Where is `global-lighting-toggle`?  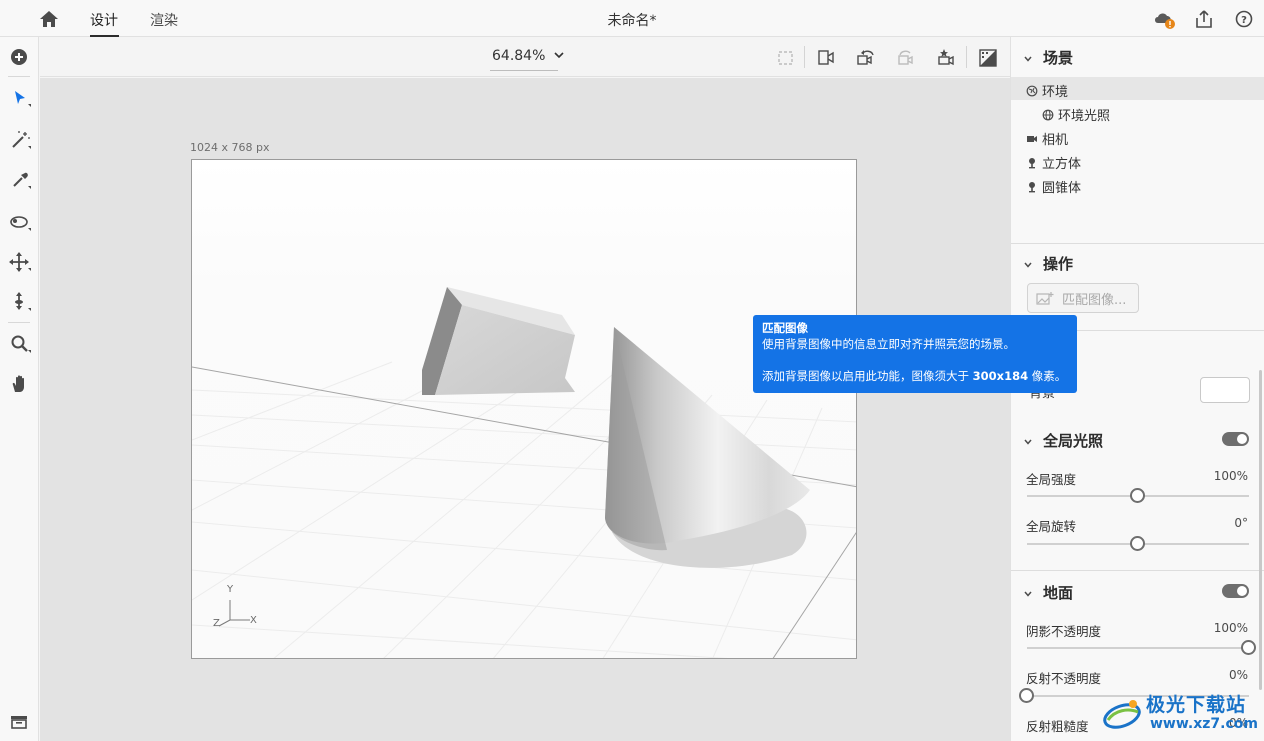
global-lighting-toggle is located at coordinates (1235, 439).